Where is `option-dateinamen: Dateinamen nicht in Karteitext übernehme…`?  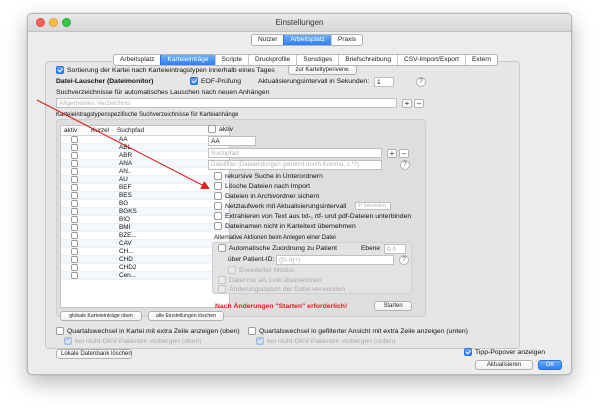 option-dateinamen: Dateinamen nicht in Karteitext übernehme… is located at coordinates (285, 226).